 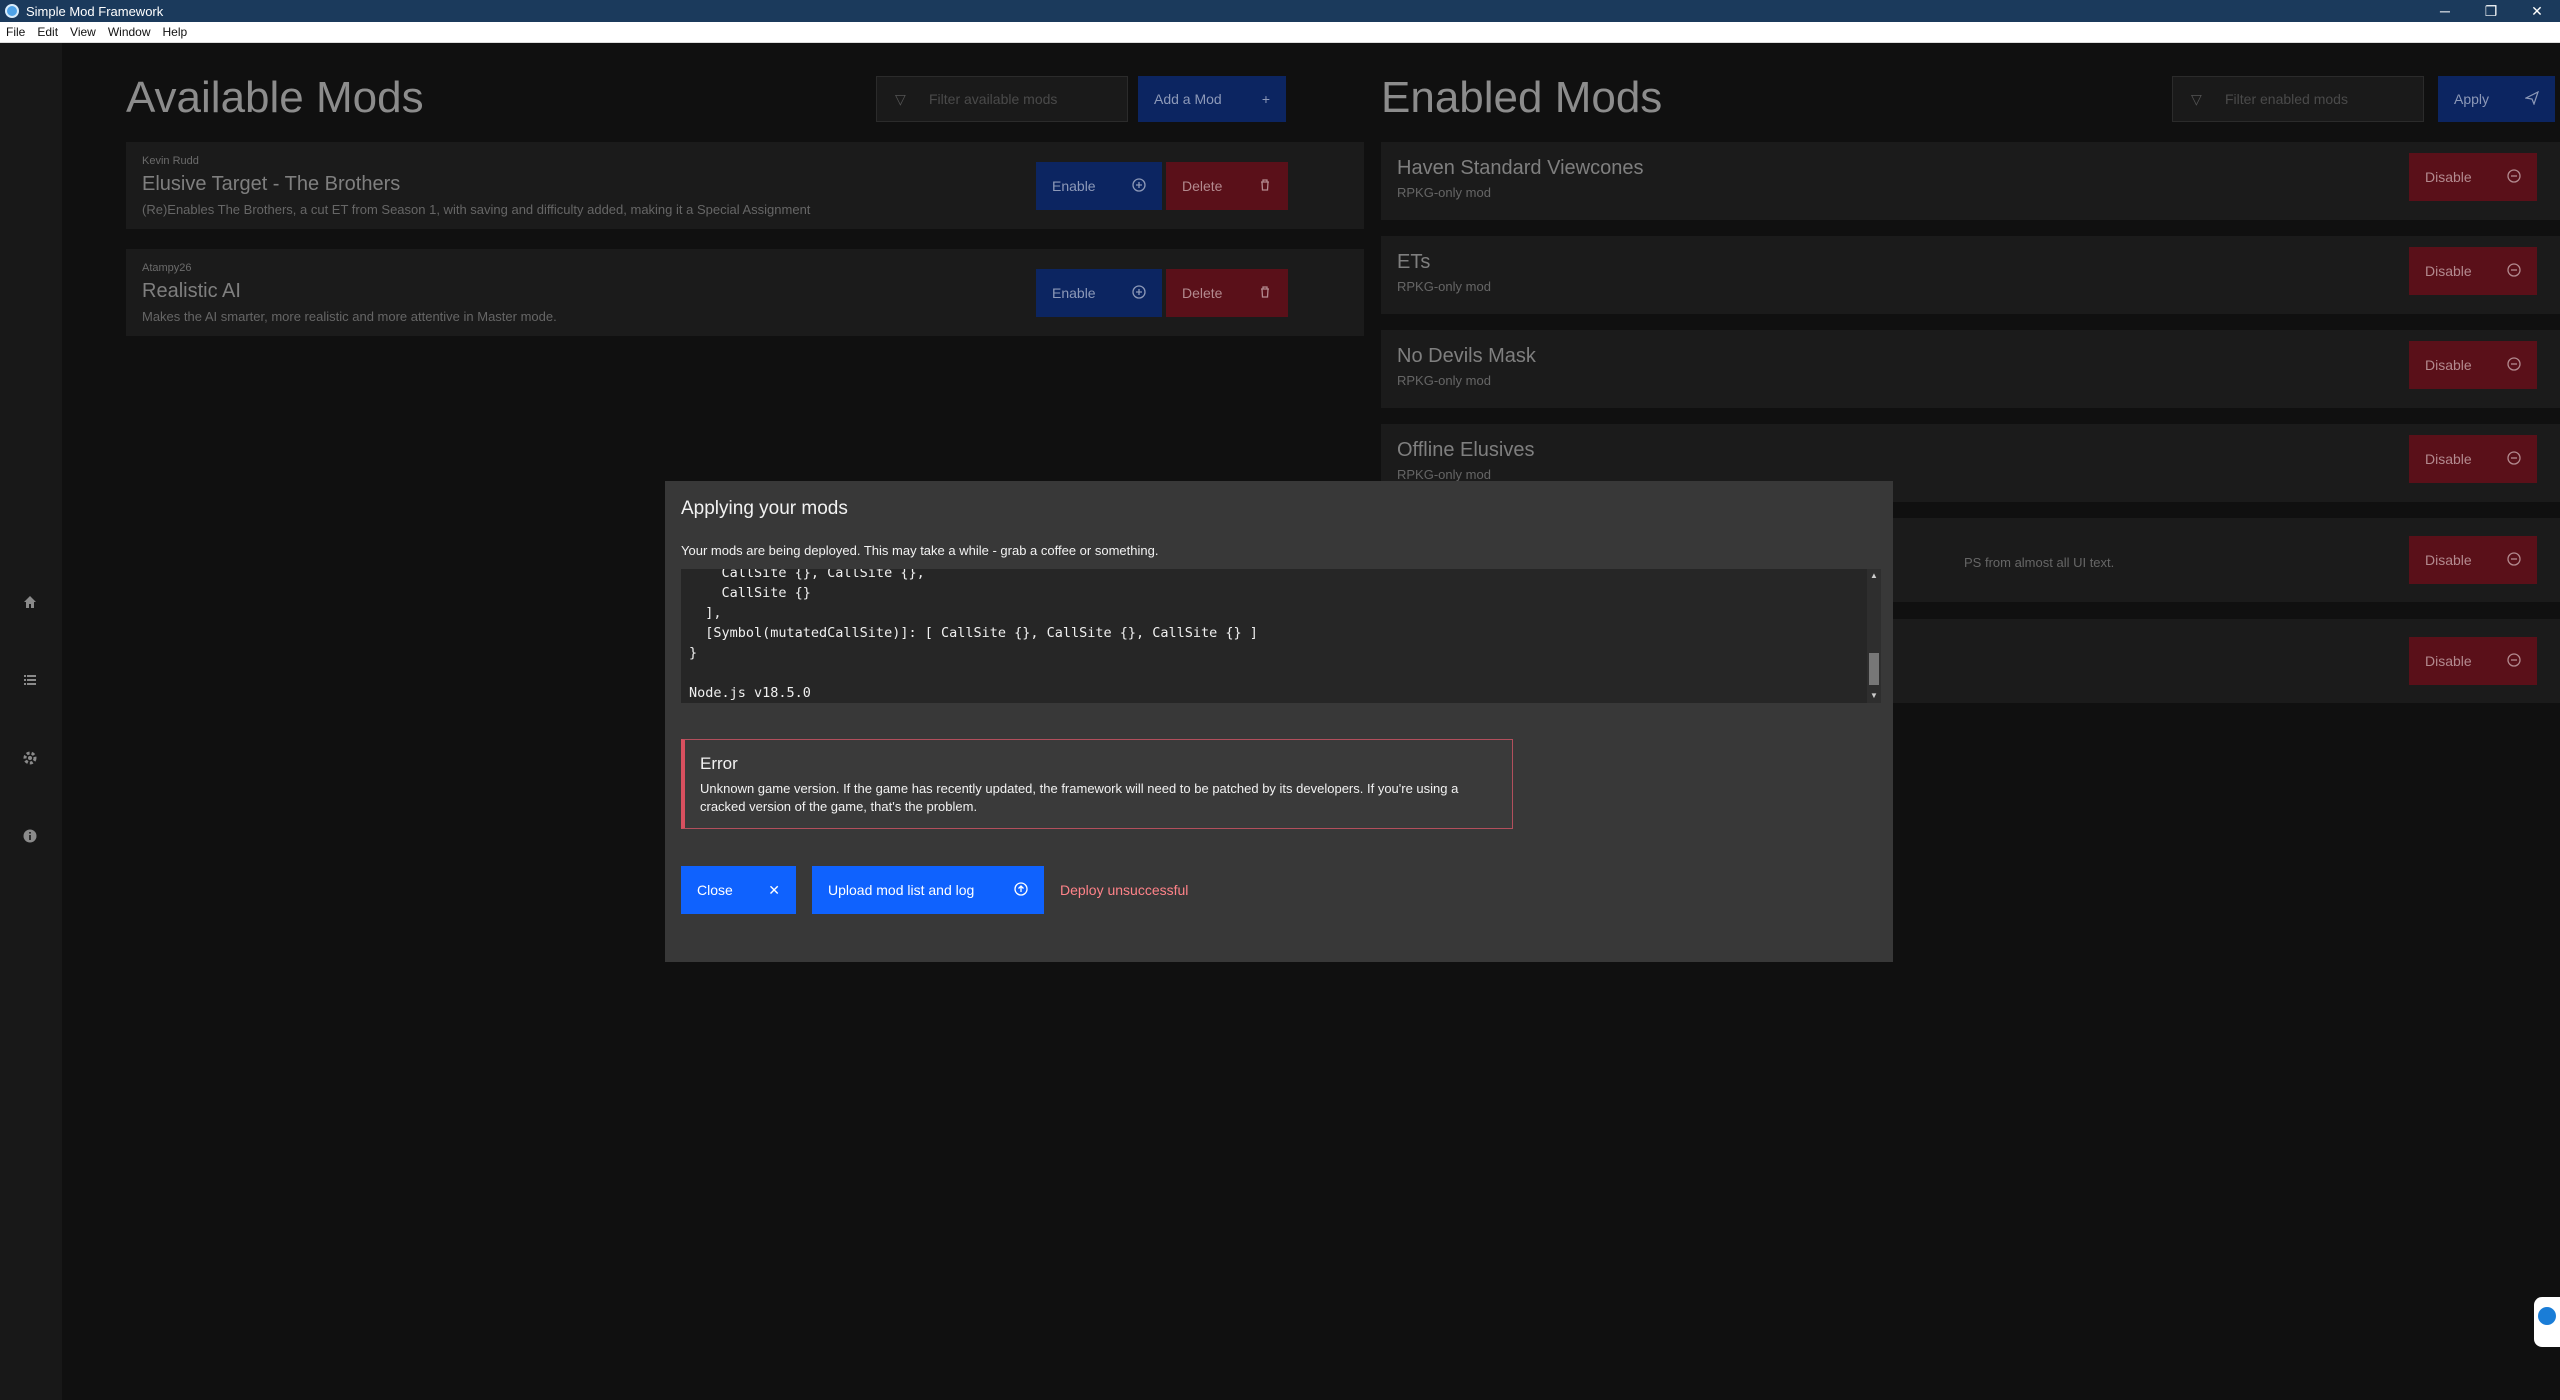 What do you see at coordinates (47, 32) in the screenshot?
I see `menu-edit: Edit` at bounding box center [47, 32].